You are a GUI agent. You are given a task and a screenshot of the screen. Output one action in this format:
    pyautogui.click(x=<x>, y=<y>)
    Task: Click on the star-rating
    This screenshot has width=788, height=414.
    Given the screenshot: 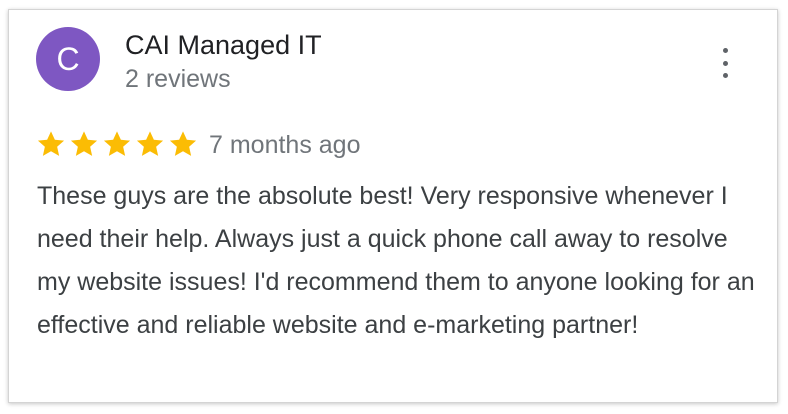 What is the action you would take?
    pyautogui.click(x=117, y=144)
    